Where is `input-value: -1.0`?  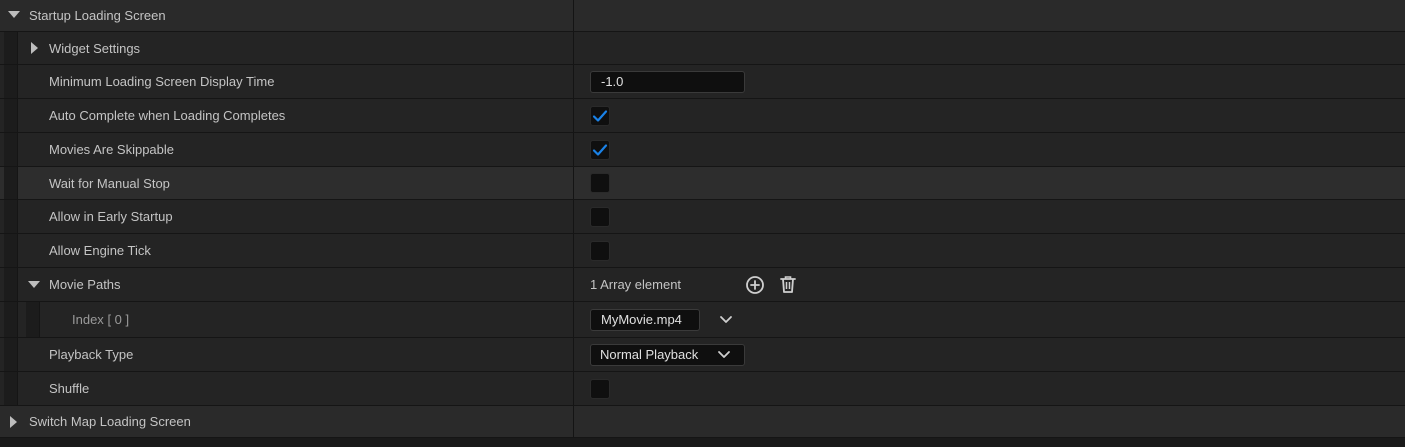 input-value: -1.0 is located at coordinates (612, 81).